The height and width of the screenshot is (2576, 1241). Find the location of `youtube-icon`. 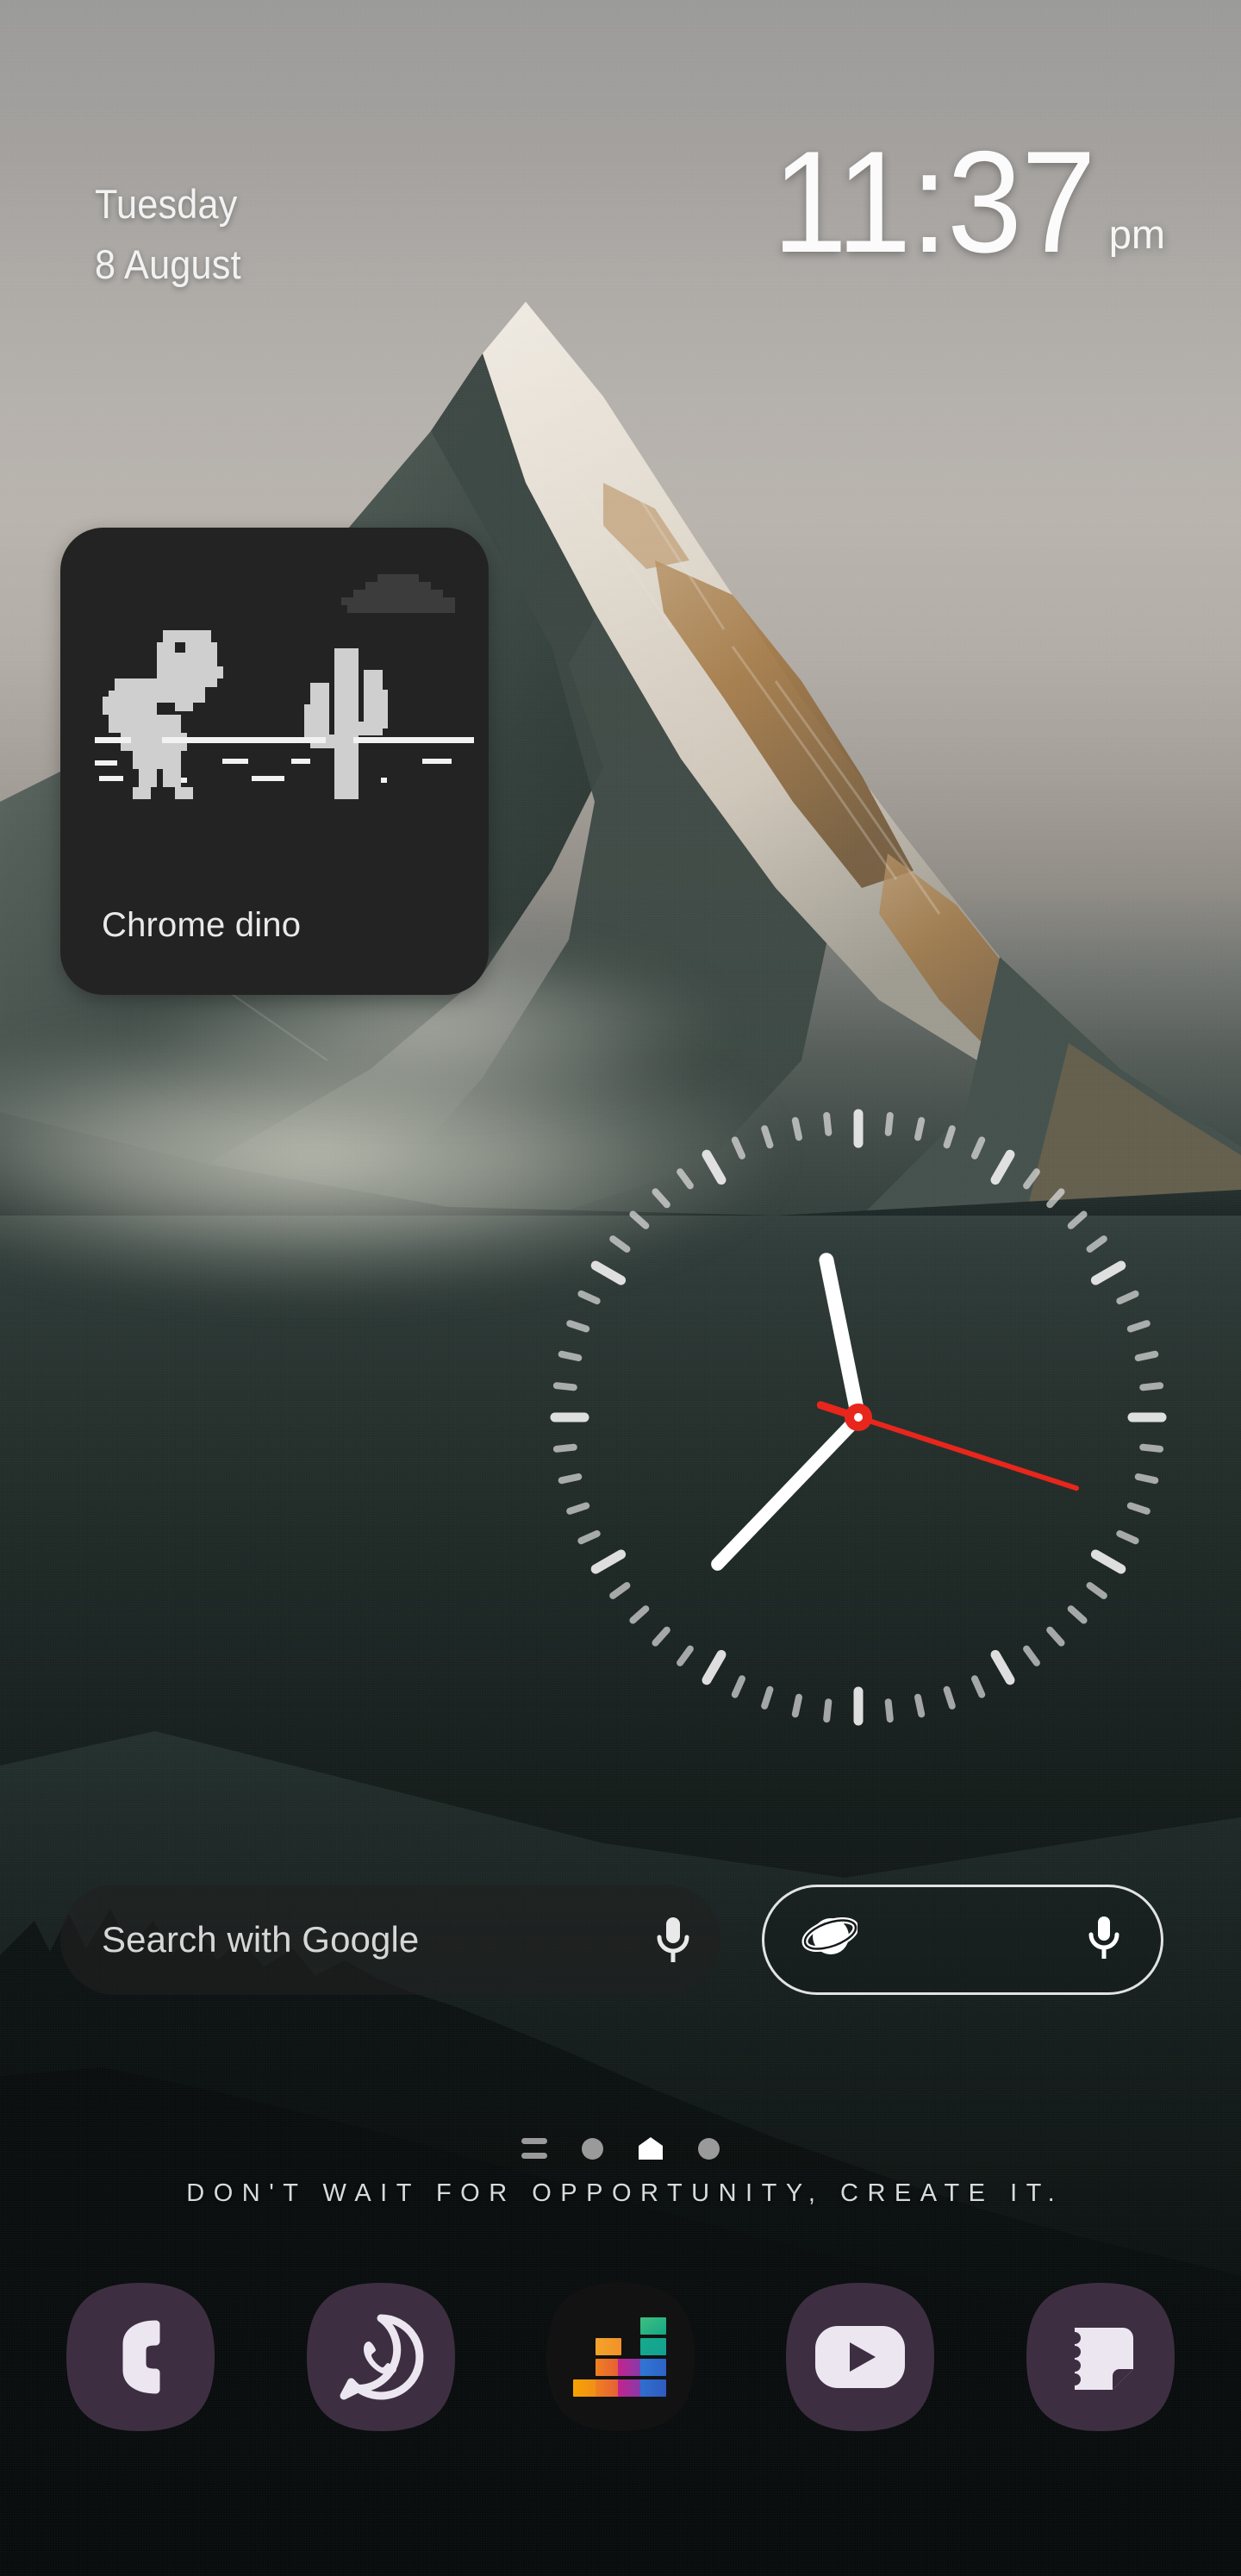

youtube-icon is located at coordinates (860, 2357).